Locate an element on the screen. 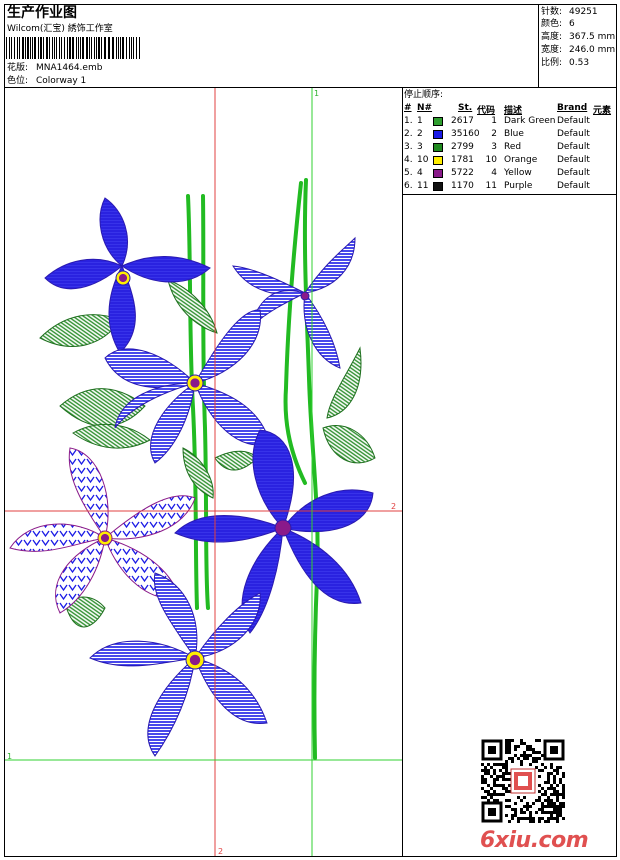  seq-desc: Dark Green is located at coordinates (530, 121).